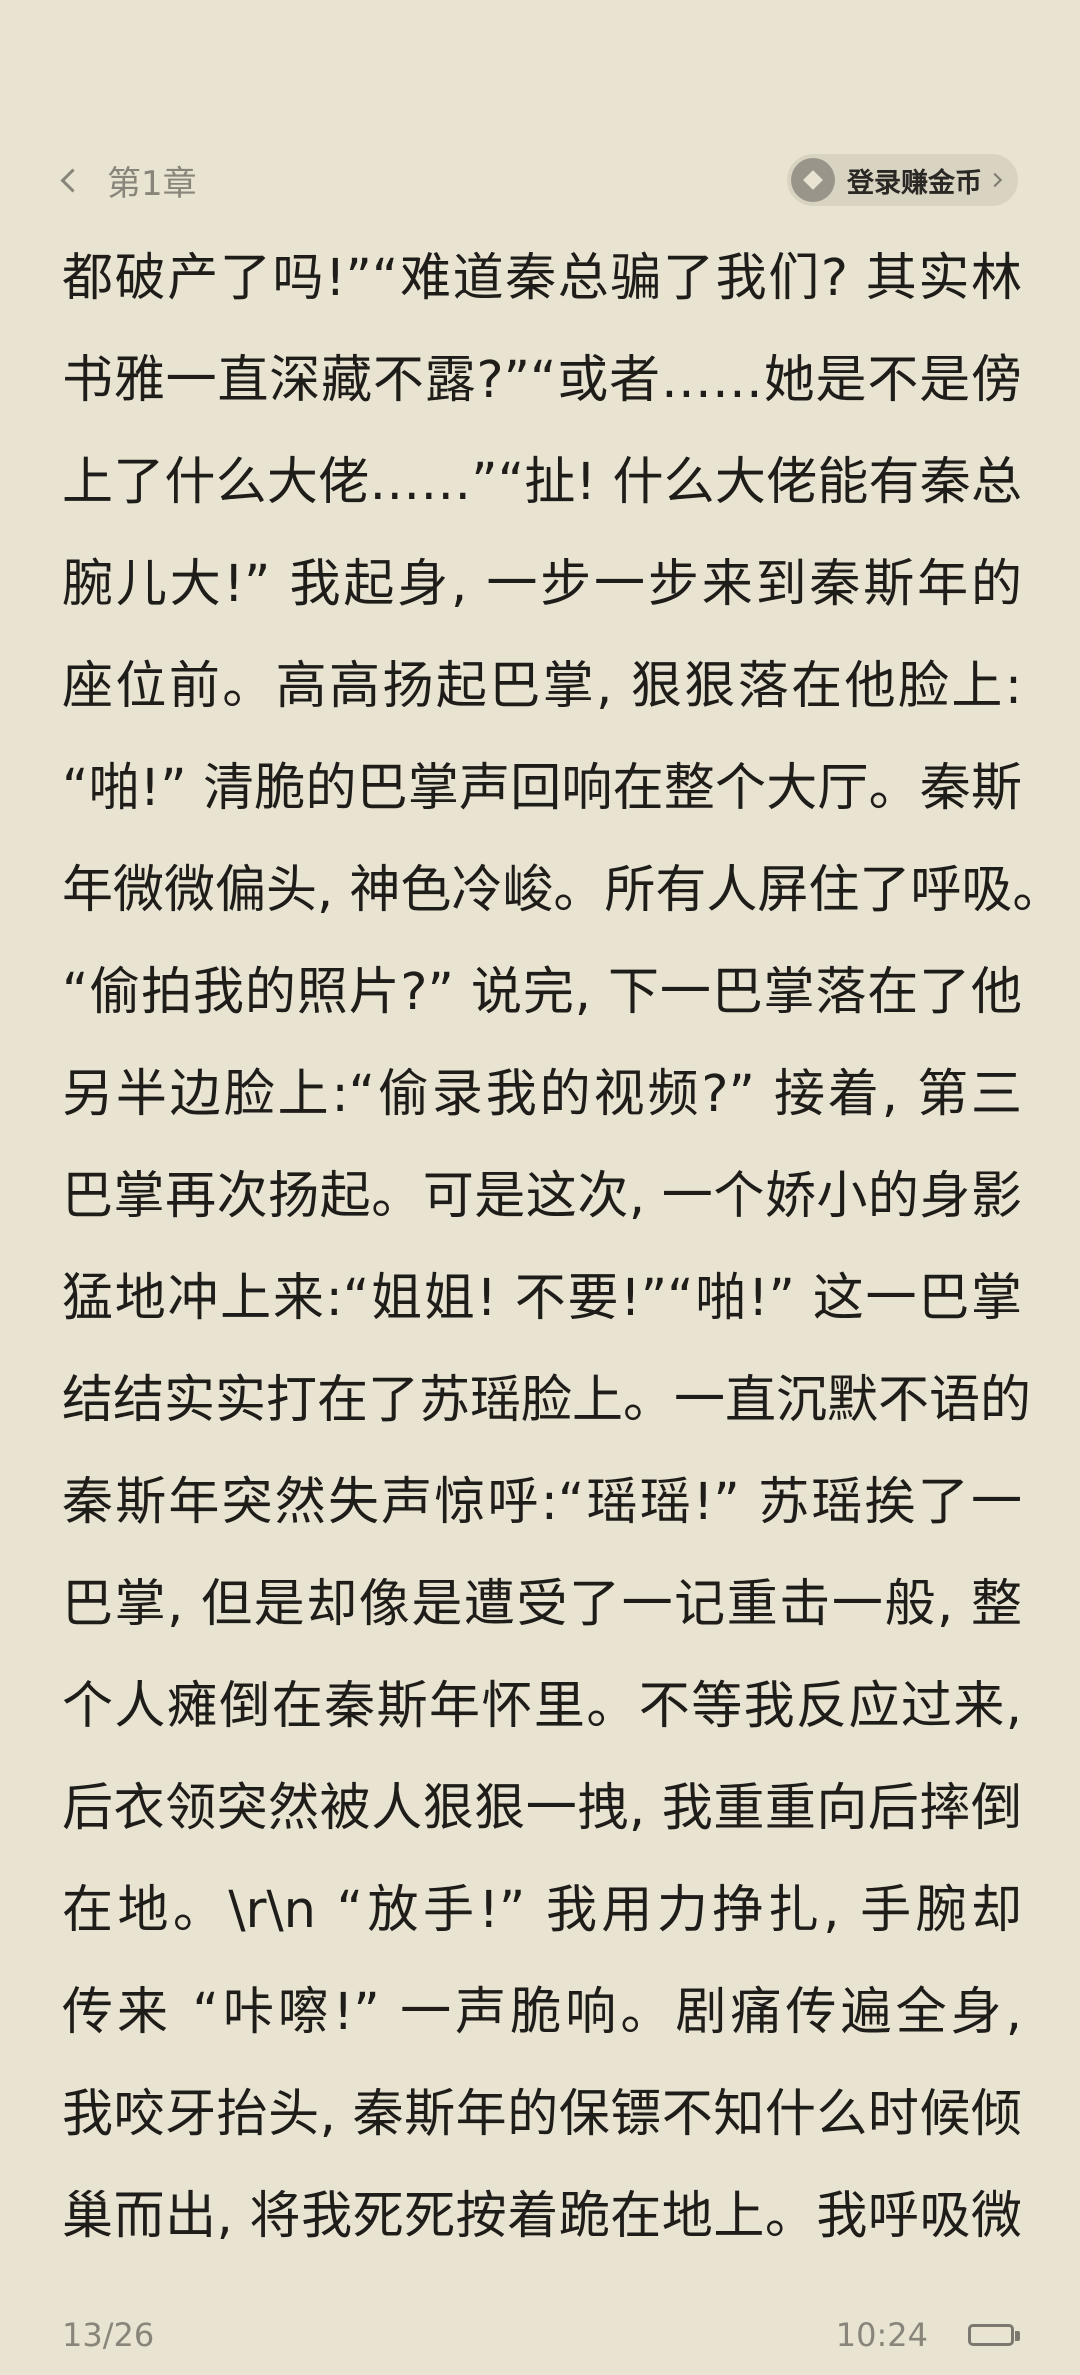 Image resolution: width=1080 pixels, height=2375 pixels. I want to click on login-earn-coins-button: 登录赚金币, so click(902, 180).